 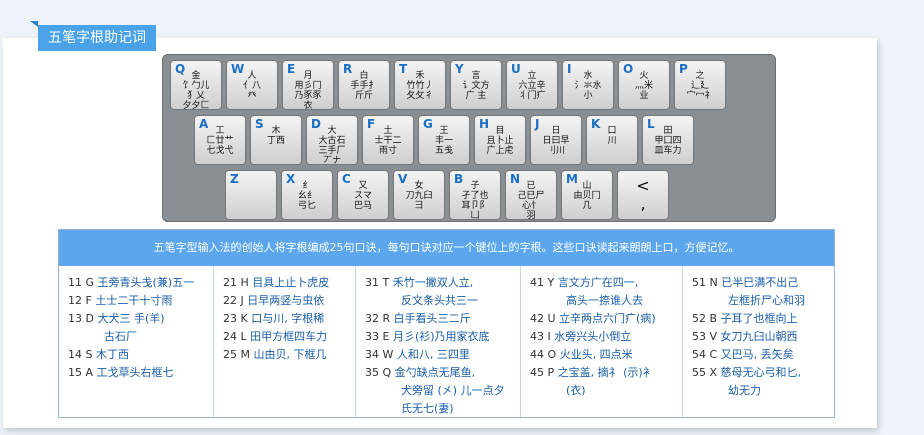 What do you see at coordinates (134, 300) in the screenshot?
I see `mnemonic-text: 土士二干十寸雨` at bounding box center [134, 300].